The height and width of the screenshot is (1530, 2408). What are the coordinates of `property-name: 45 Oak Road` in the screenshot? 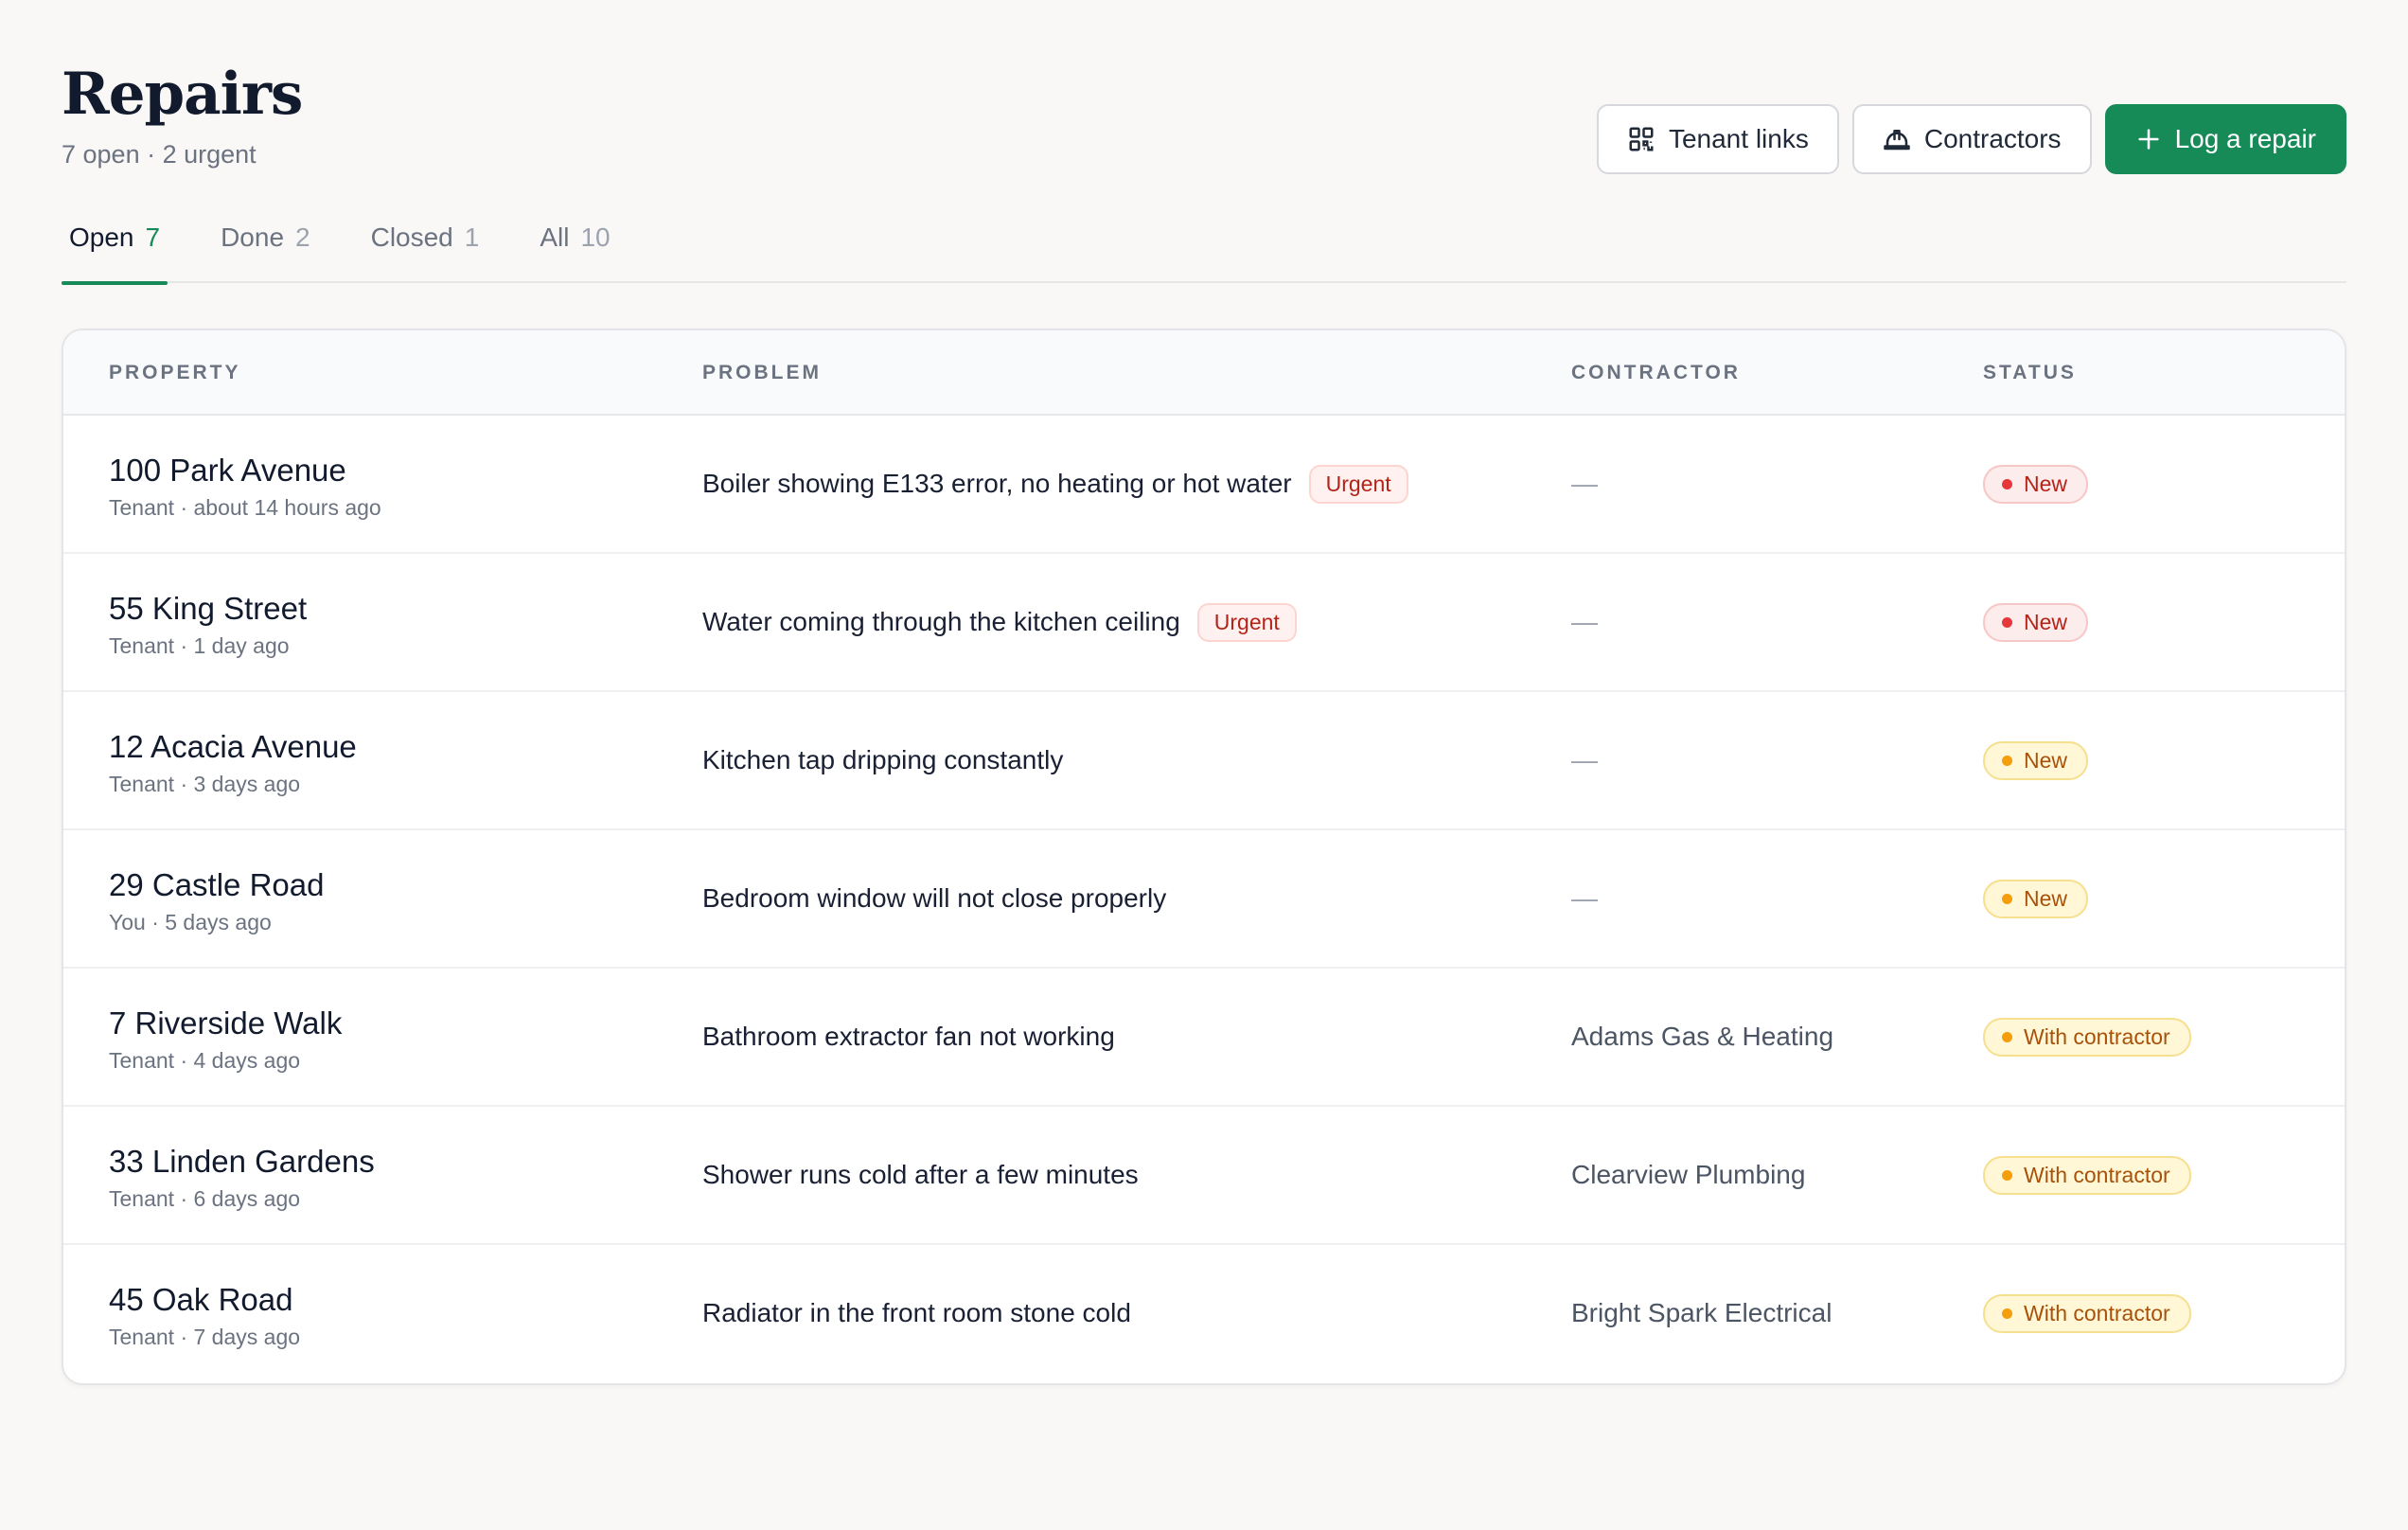 It's located at (201, 1299).